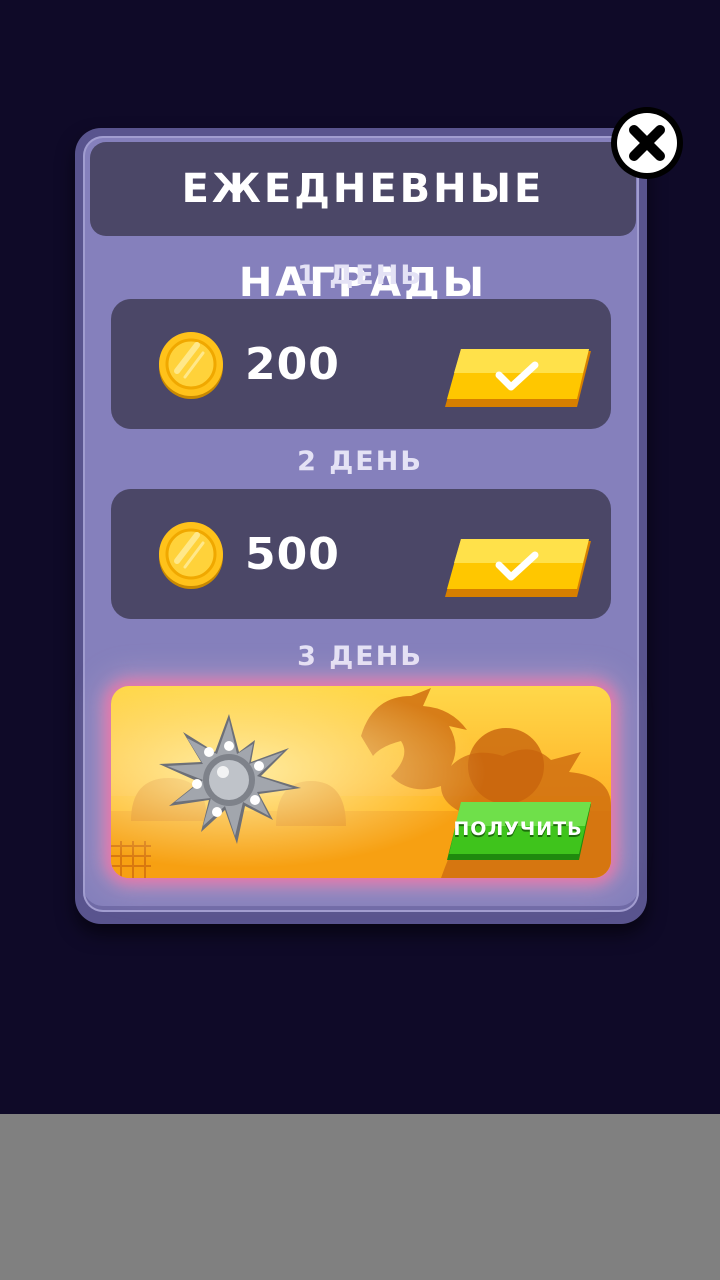  Describe the element at coordinates (292, 364) in the screenshot. I see `coin-amount: 200` at that location.